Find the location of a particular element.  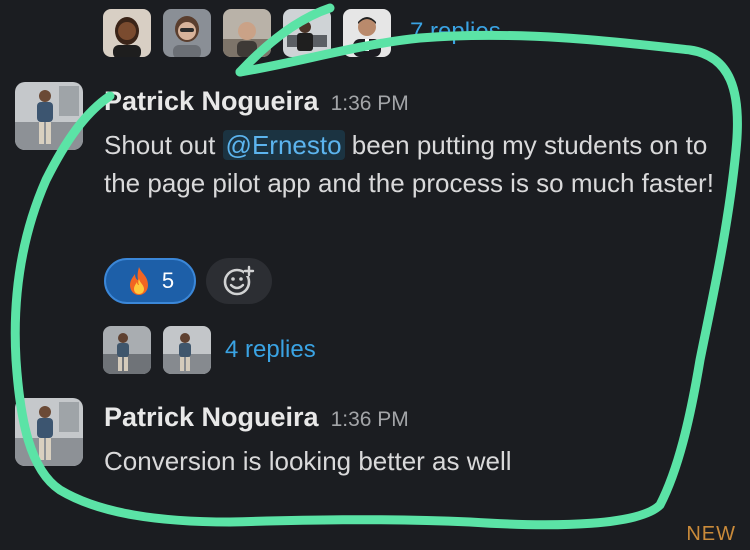

reactions-bar: 5 is located at coordinates (188, 281).